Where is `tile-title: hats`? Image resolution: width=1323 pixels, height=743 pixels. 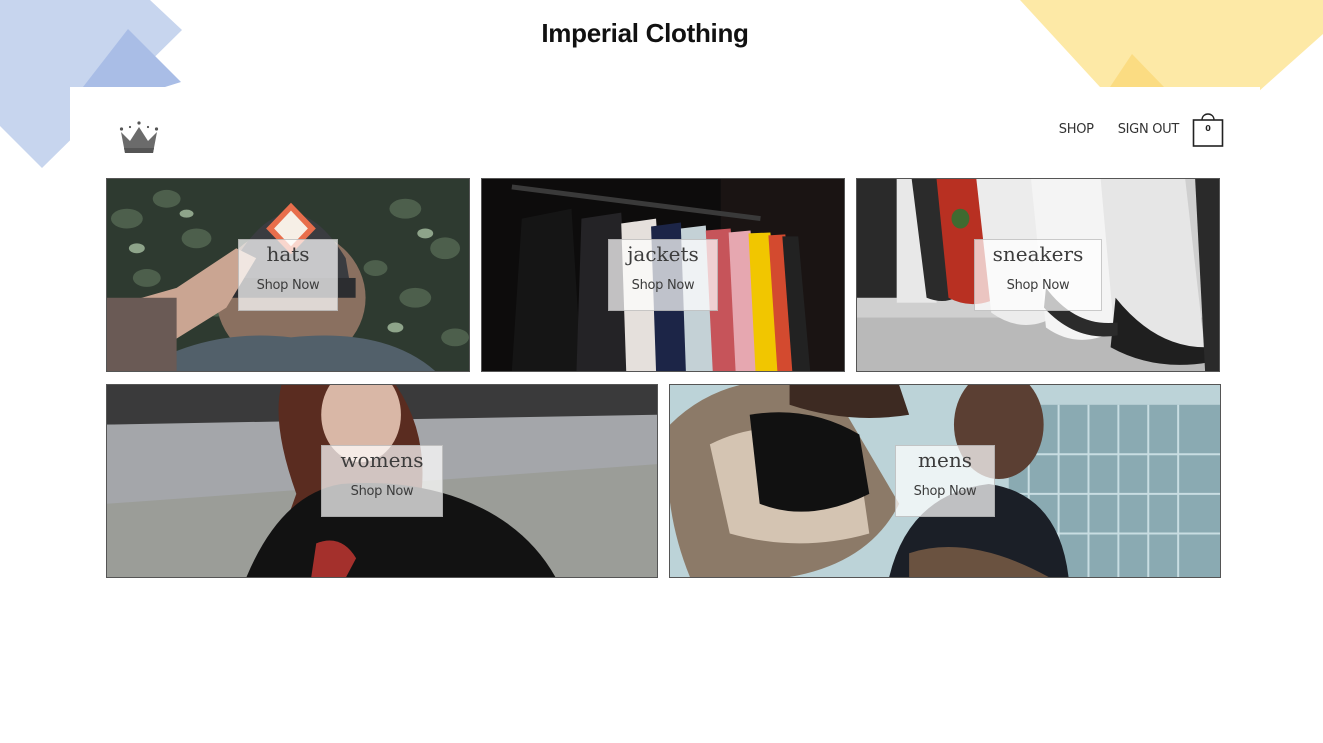
tile-title: hats is located at coordinates (288, 254).